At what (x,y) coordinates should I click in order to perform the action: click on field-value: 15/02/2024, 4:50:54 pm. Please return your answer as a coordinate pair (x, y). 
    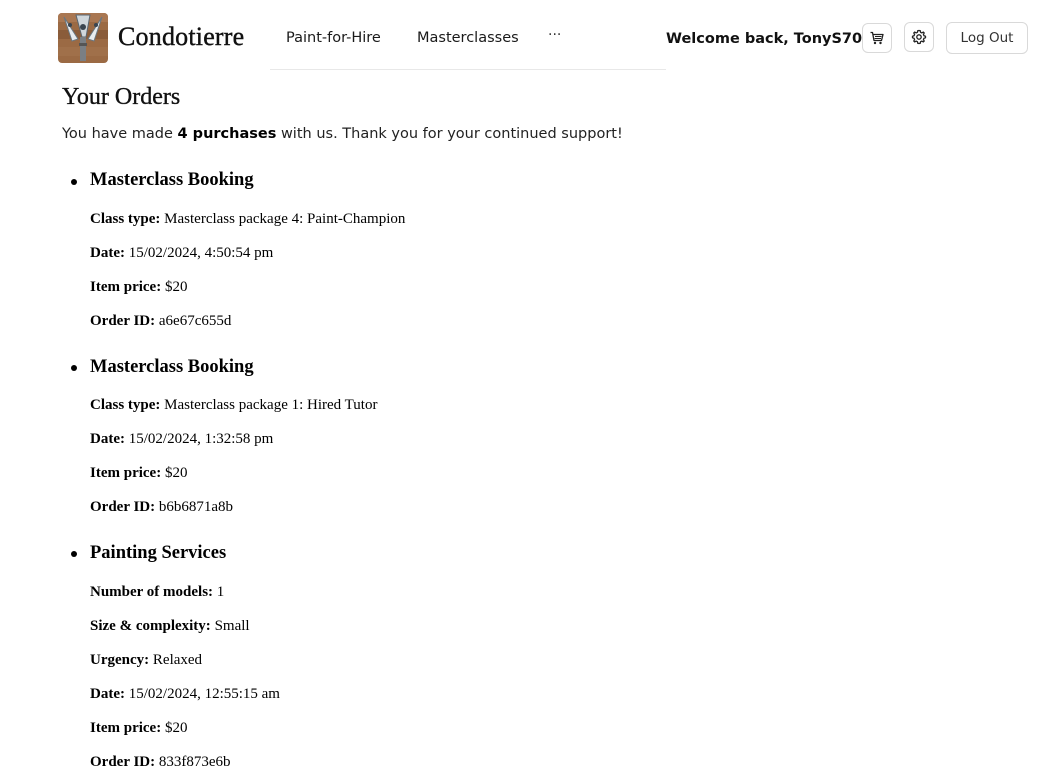
    Looking at the image, I should click on (201, 253).